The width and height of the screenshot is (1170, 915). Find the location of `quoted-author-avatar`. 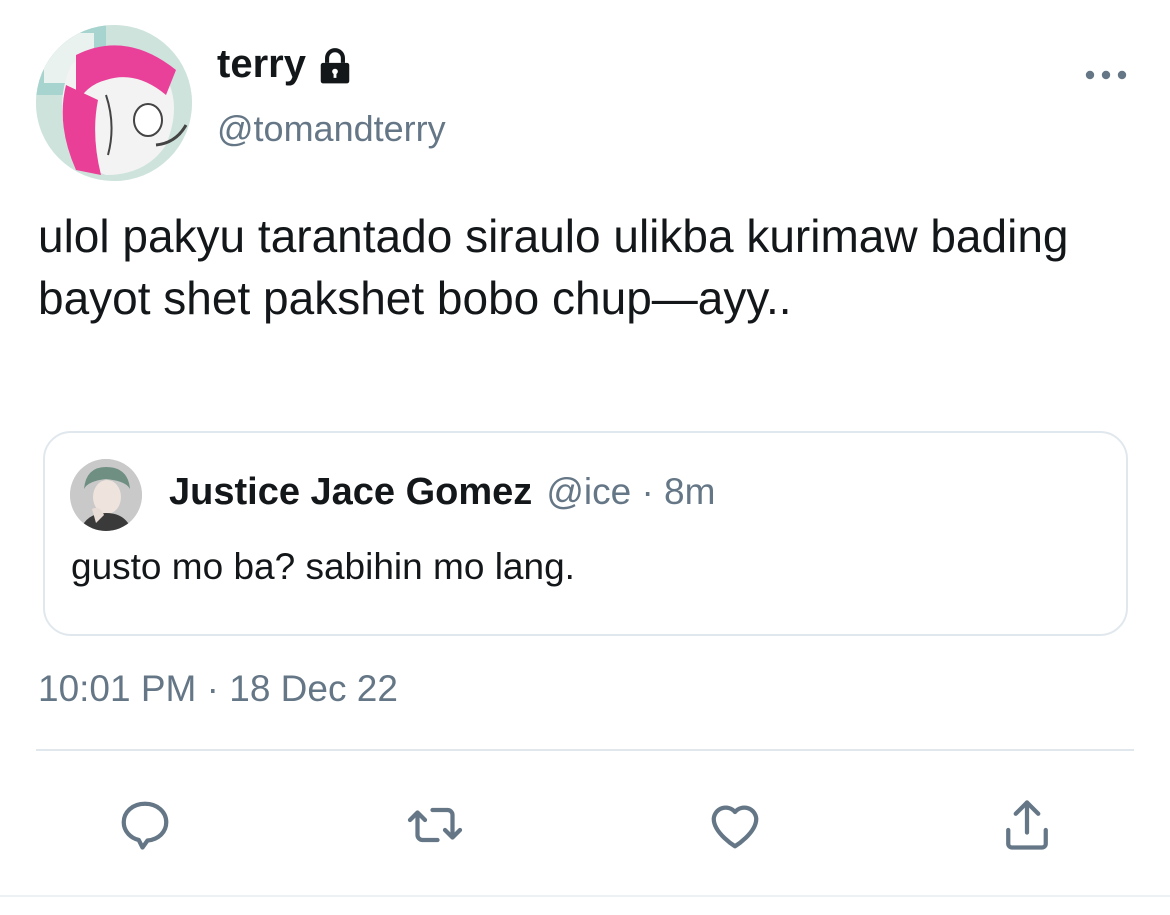

quoted-author-avatar is located at coordinates (106, 495).